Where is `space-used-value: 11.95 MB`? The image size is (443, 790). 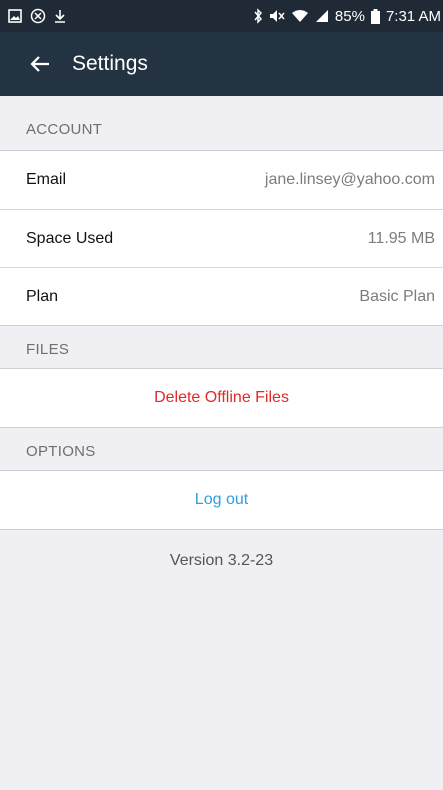 space-used-value: 11.95 MB is located at coordinates (401, 238).